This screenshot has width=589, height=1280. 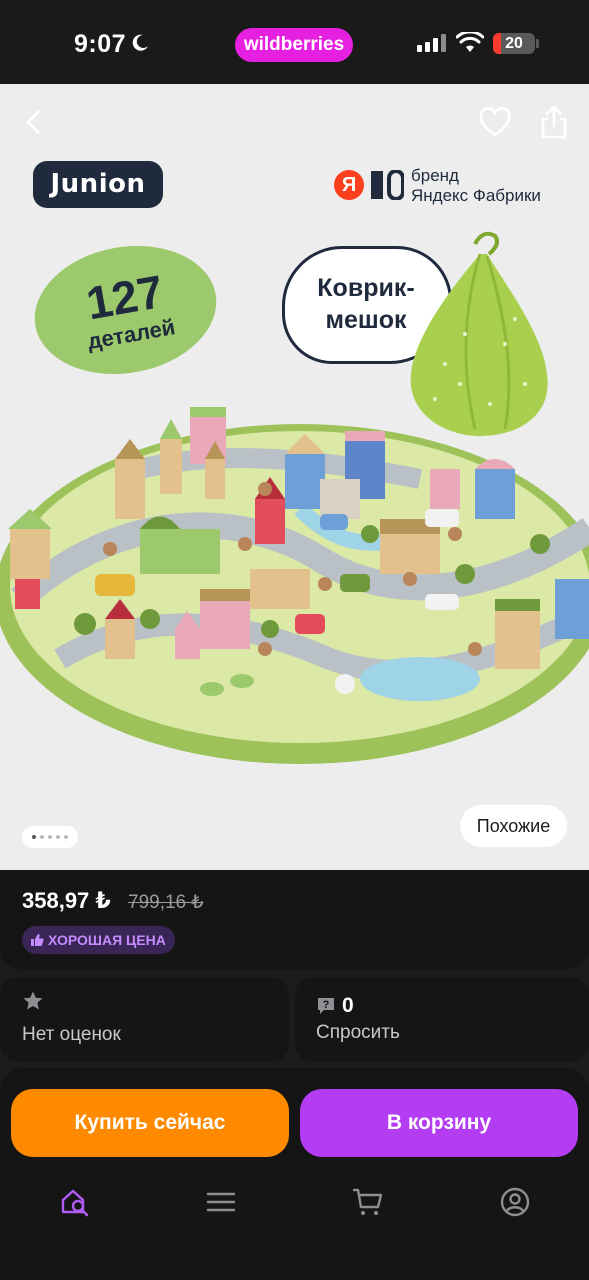 I want to click on good-price-label: ХОРОШАЯ ЦЕНА, so click(x=107, y=940).